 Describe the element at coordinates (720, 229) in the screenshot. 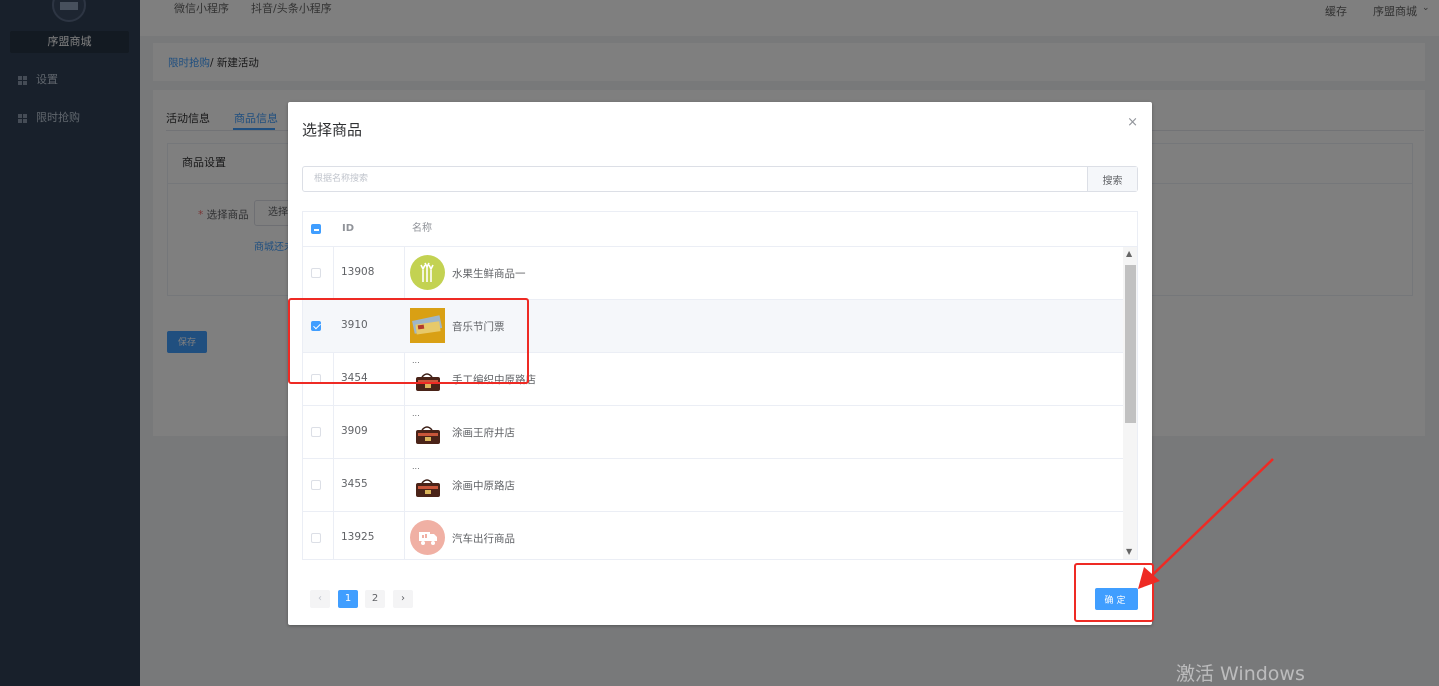

I see `table-header: ID 名称` at that location.